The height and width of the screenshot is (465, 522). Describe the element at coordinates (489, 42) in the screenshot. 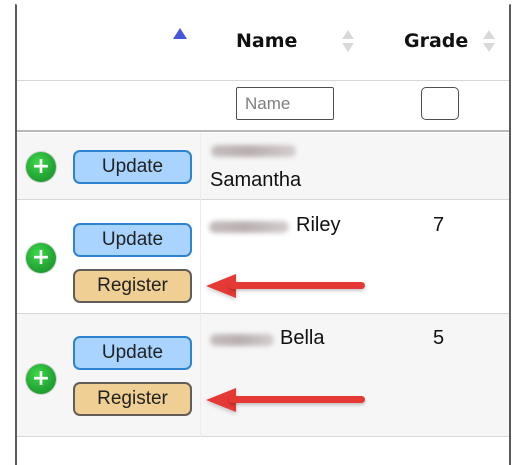

I see `grade-sort-icon` at that location.